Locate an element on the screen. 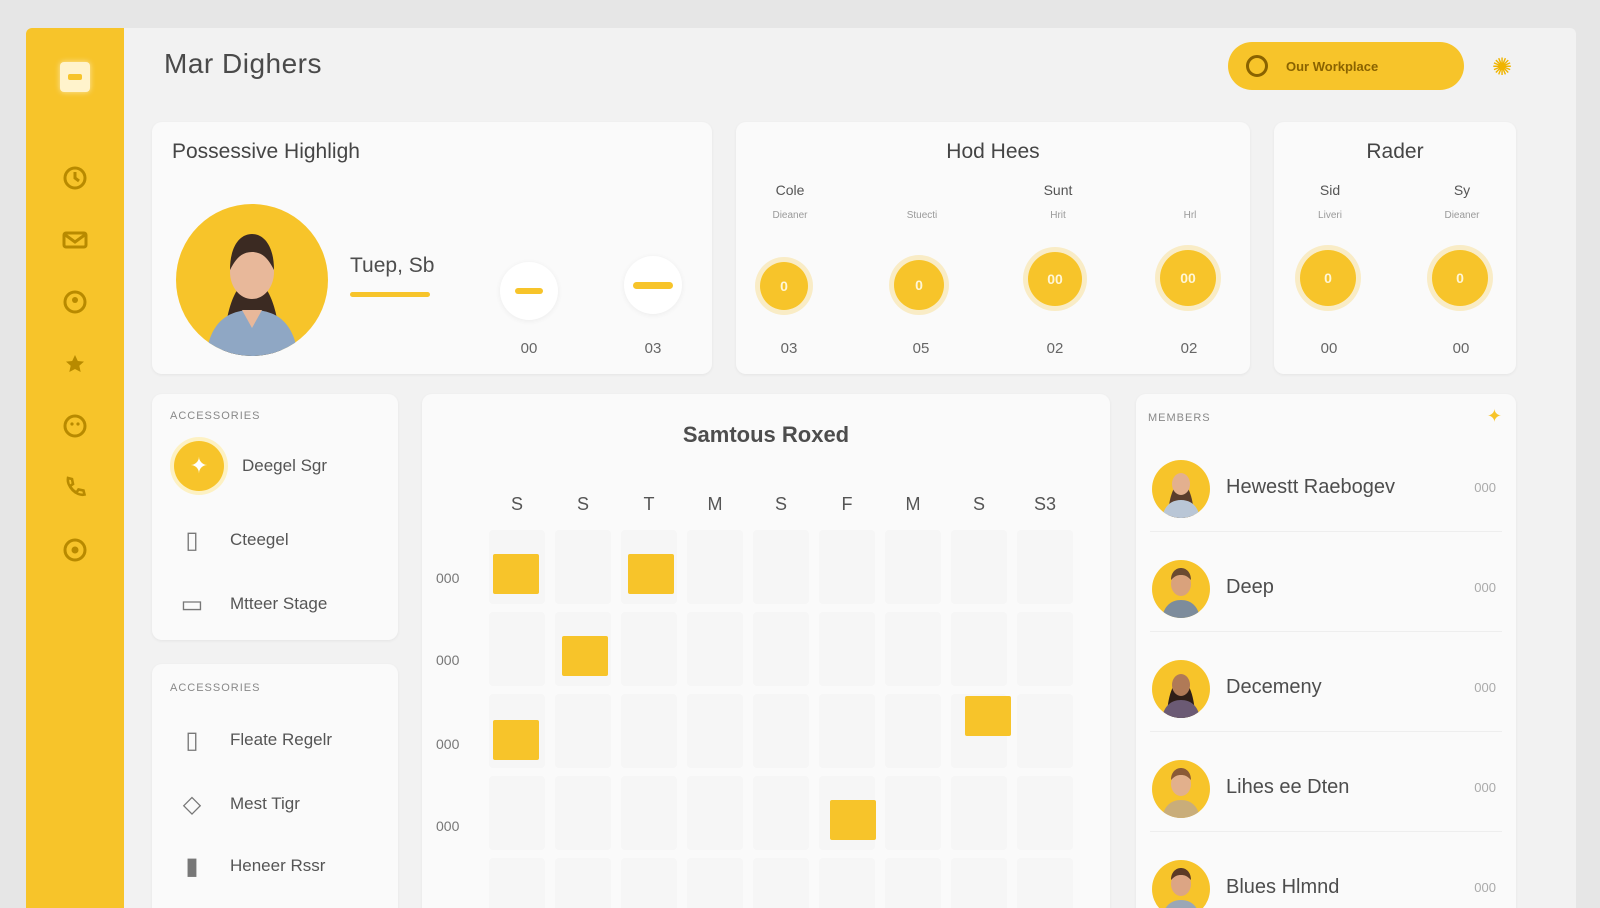 Image resolution: width=1600 pixels, height=908 pixels. accessory-item: ✦ Deegel Sgr is located at coordinates (249, 466).